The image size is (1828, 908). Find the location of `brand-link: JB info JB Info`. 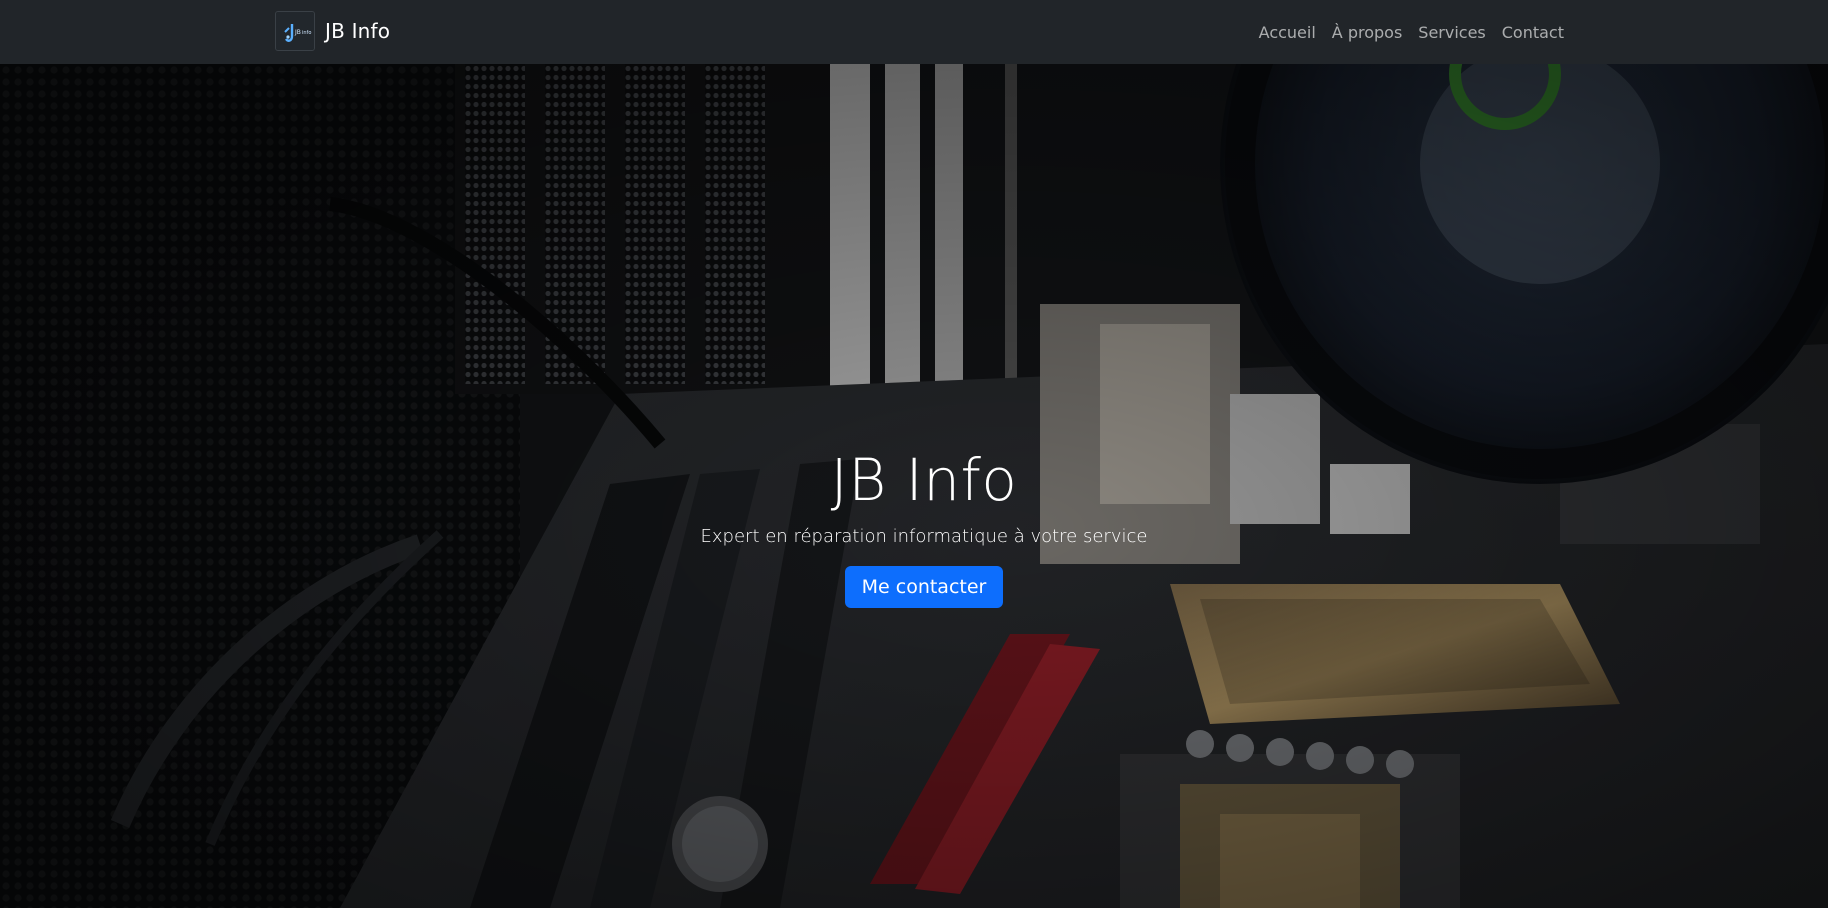

brand-link: JB info JB Info is located at coordinates (332, 31).